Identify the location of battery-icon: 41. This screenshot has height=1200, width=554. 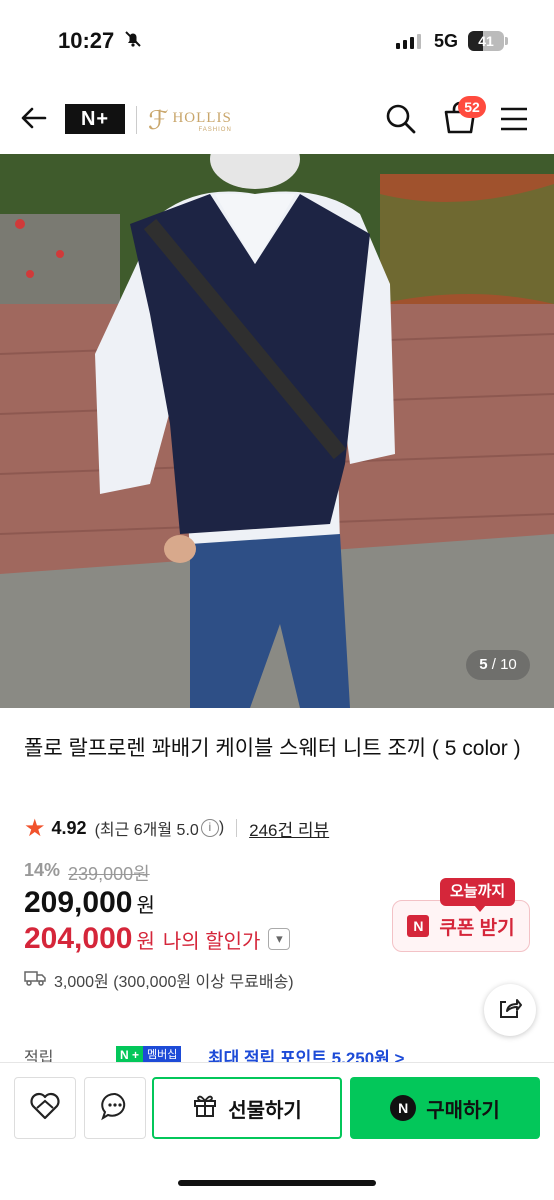
(486, 41).